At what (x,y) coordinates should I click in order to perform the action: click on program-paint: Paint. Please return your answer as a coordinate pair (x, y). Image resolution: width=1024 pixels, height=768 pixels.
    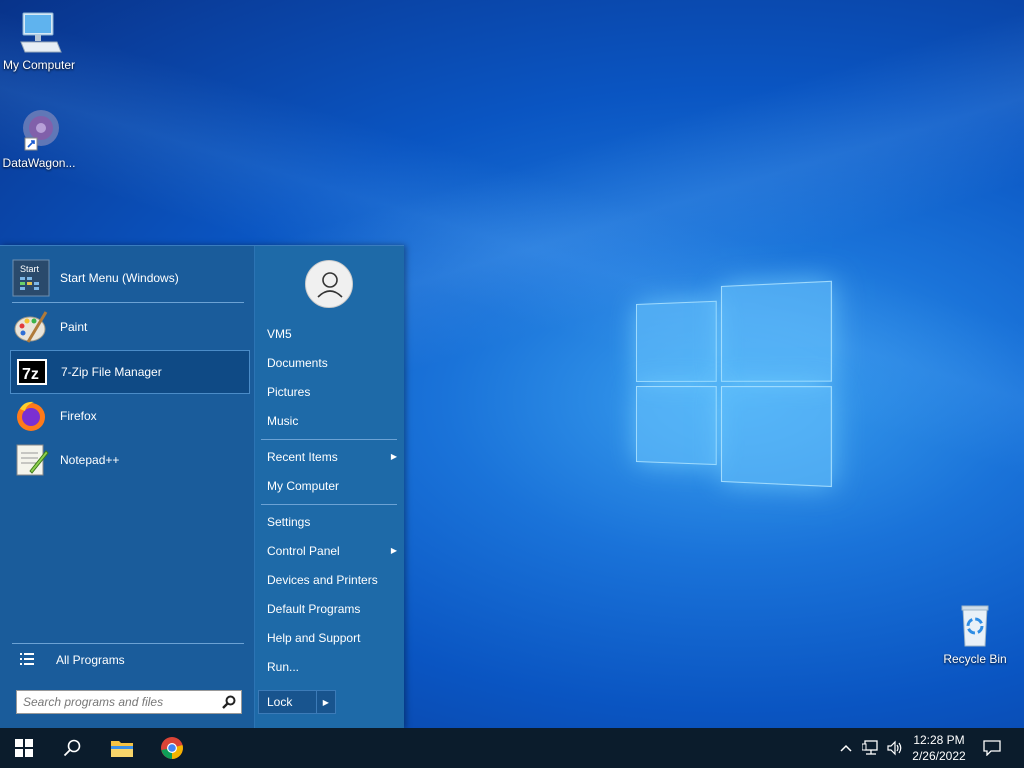
    Looking at the image, I should click on (130, 327).